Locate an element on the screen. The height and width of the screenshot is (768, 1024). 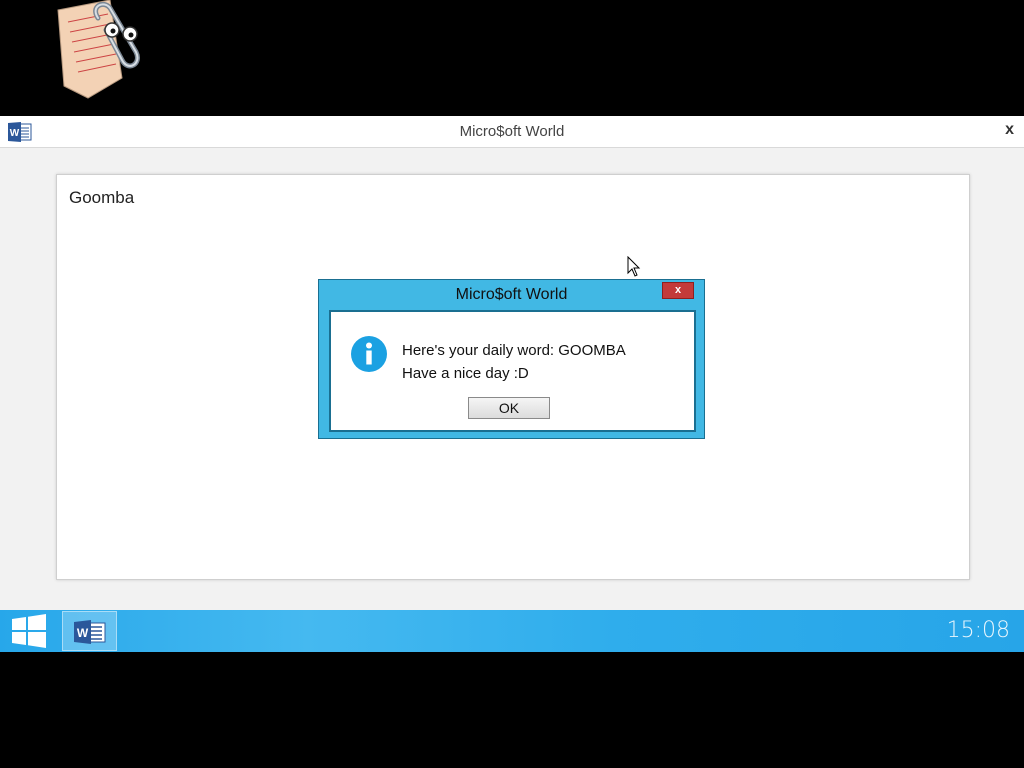
dialog-message-line1: Here's your daily word: GOOMBA is located at coordinates (514, 350).